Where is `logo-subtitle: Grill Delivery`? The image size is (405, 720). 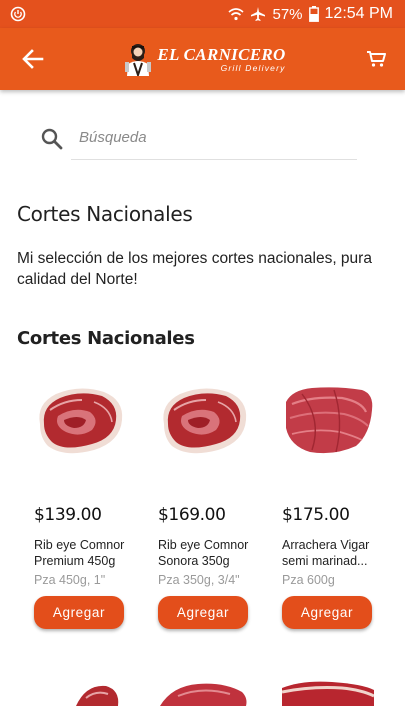 logo-subtitle: Grill Delivery is located at coordinates (253, 67).